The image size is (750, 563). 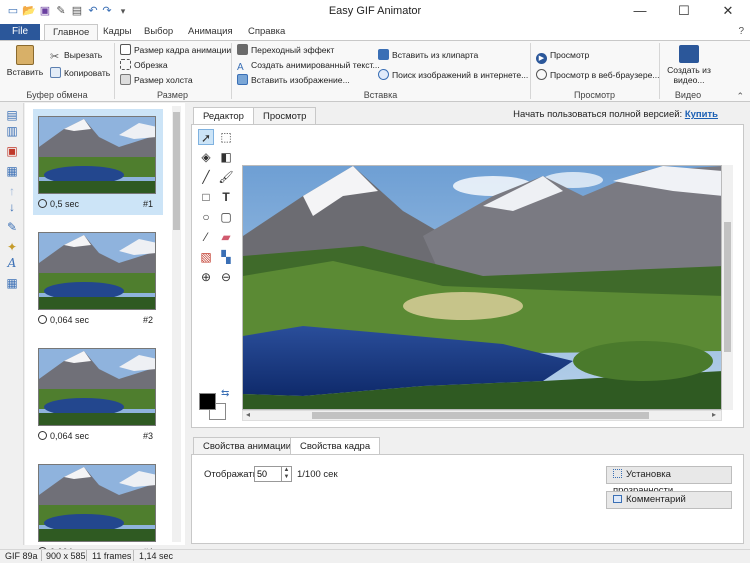 What do you see at coordinates (248, 414) in the screenshot?
I see `scroll-left-icon: ◂` at bounding box center [248, 414].